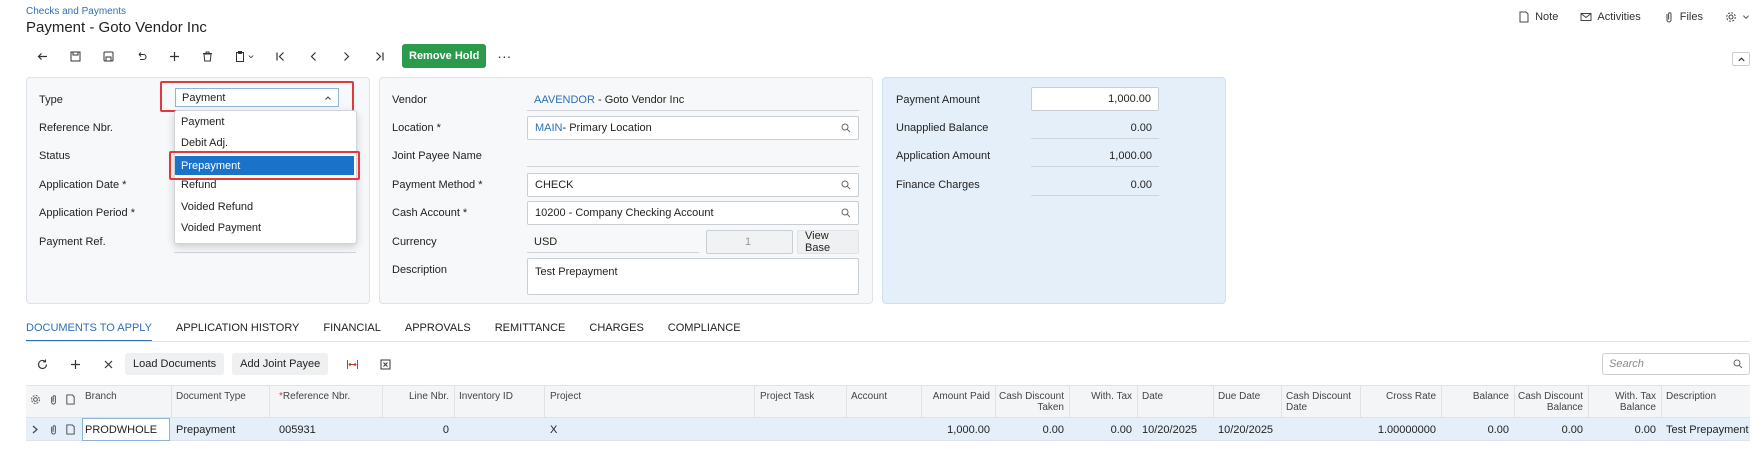 The image size is (1764, 455). I want to click on tab-compliance: COMPLIANCE, so click(704, 332).